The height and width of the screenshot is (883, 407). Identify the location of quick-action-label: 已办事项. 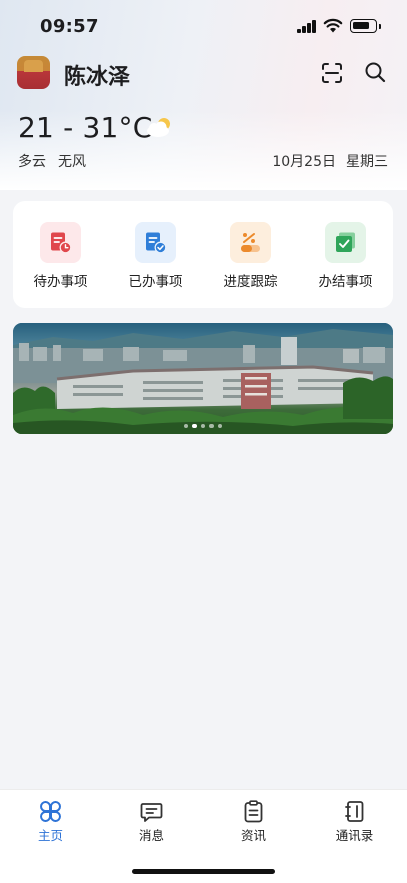
(155, 282).